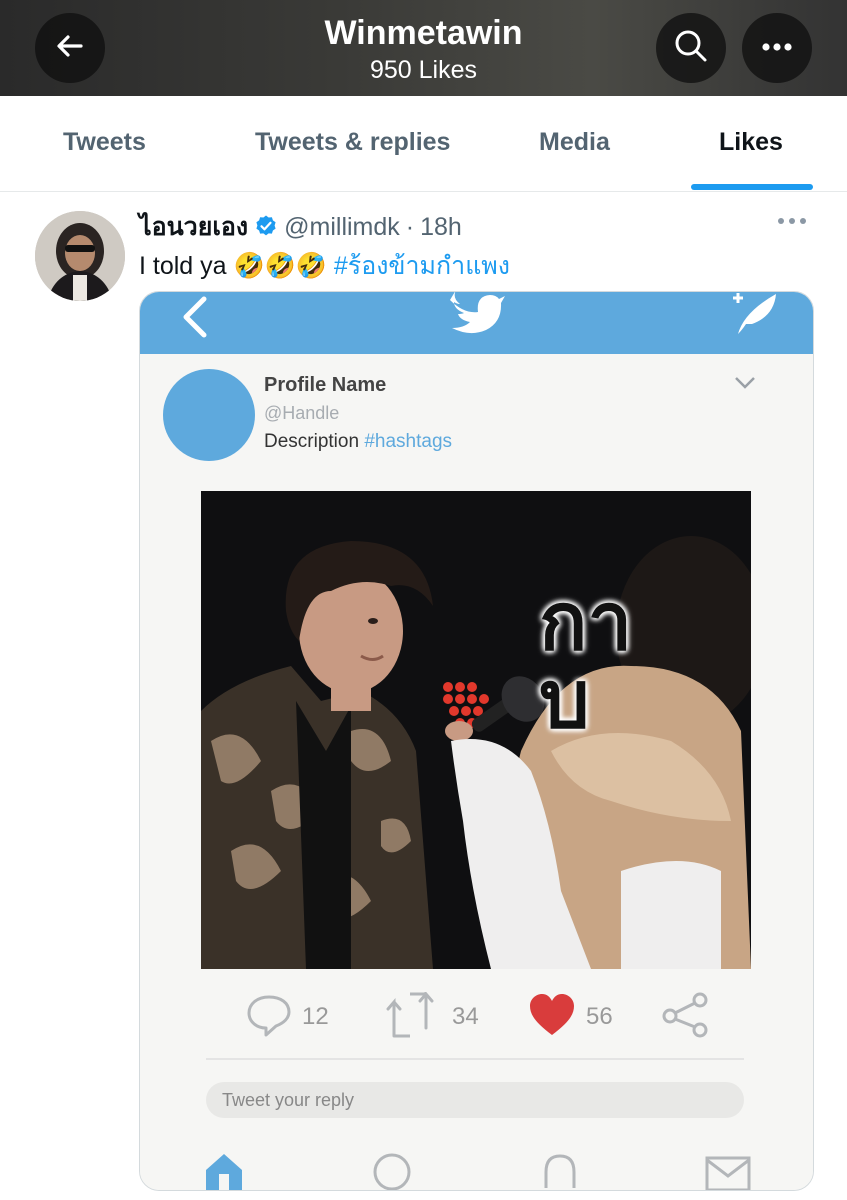 The image size is (847, 1200). Describe the element at coordinates (552, 1017) in the screenshot. I see `heart-icon` at that location.